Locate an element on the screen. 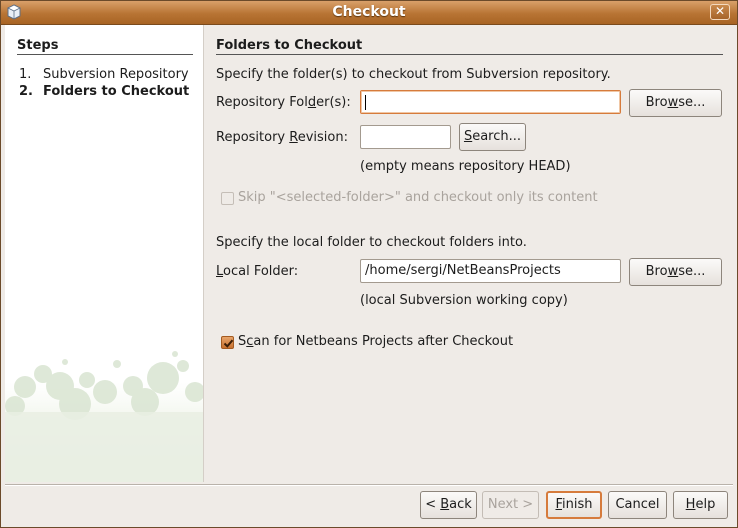  repository-revision-input is located at coordinates (405, 137).